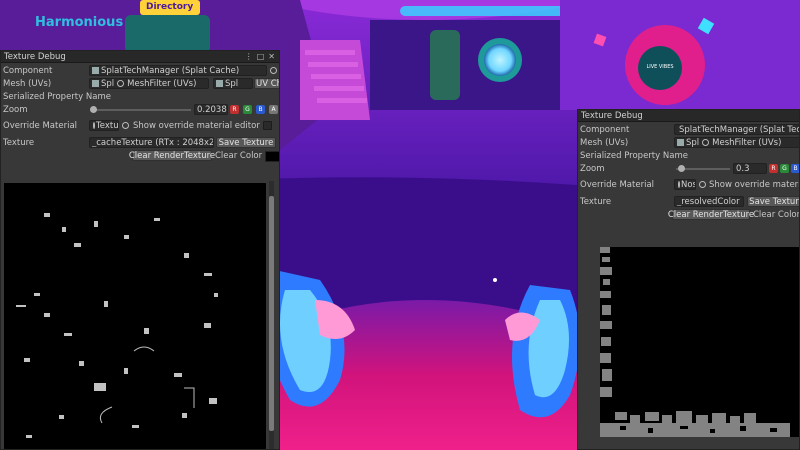  I want to click on mesh-row: Mesh (UVs) Spl MeshFilter (UVs), so click(688, 142).